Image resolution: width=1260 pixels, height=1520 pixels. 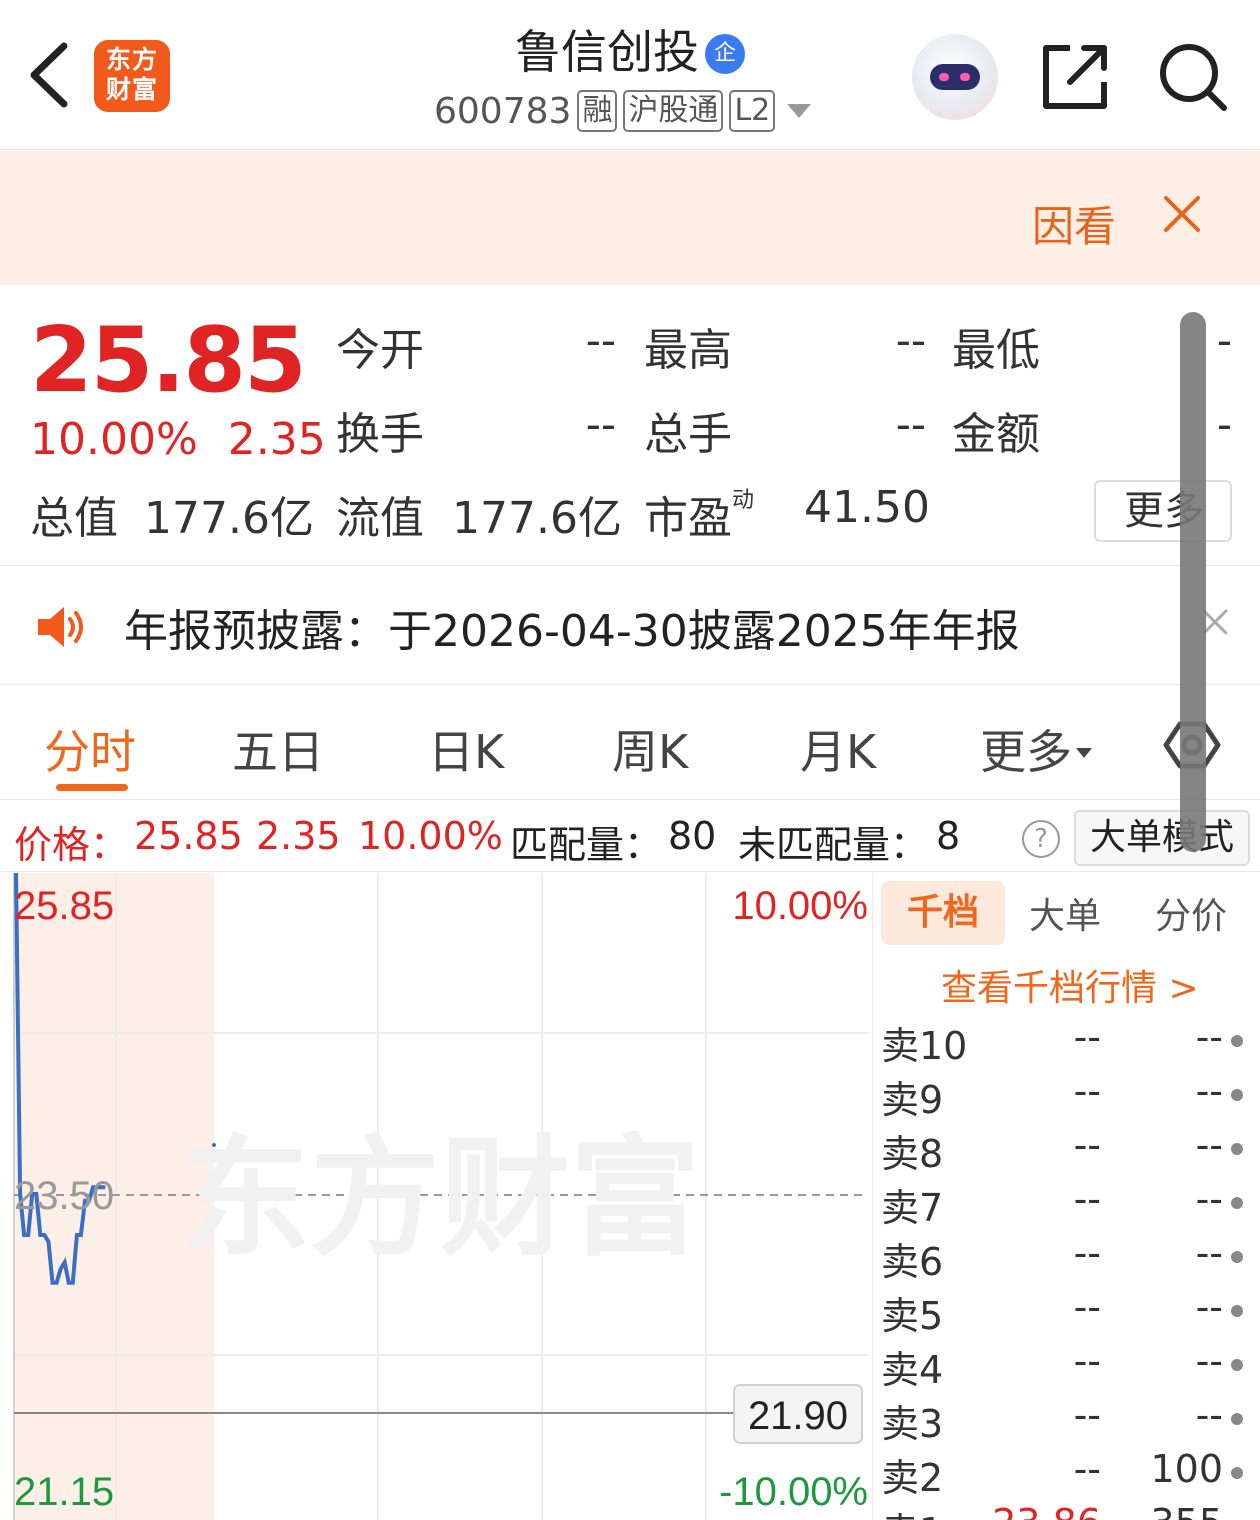 I want to click on tab-more-label: 更多, so click(x=1026, y=752).